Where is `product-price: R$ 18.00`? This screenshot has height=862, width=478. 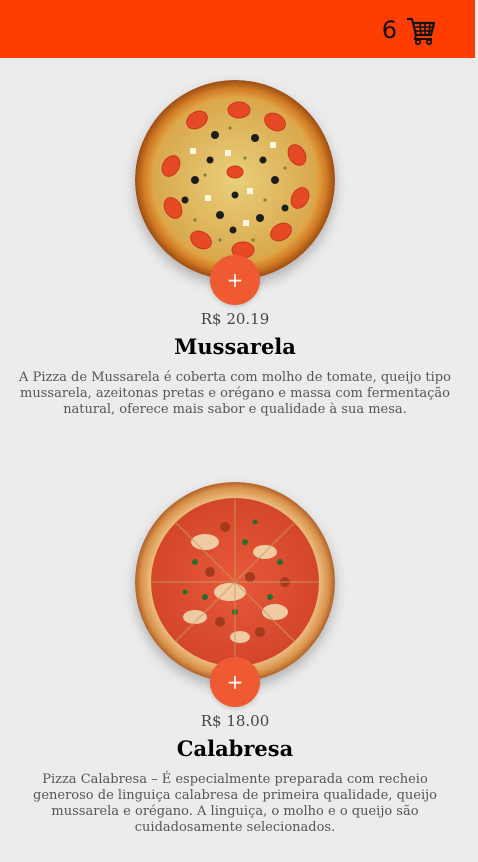
product-price: R$ 18.00 is located at coordinates (235, 721).